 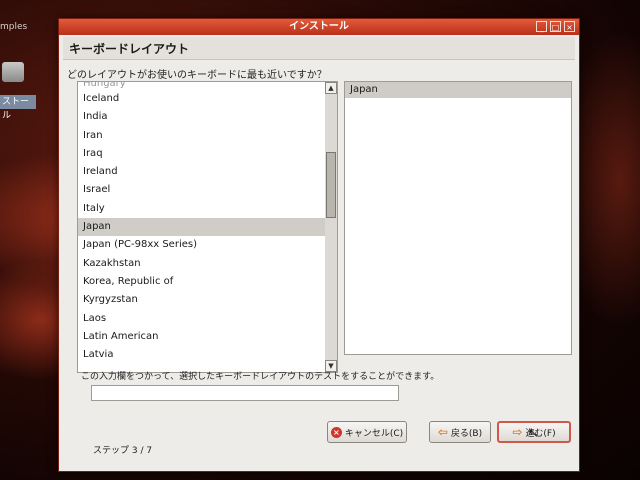 What do you see at coordinates (202, 136) in the screenshot?
I see `list-item: Iran` at bounding box center [202, 136].